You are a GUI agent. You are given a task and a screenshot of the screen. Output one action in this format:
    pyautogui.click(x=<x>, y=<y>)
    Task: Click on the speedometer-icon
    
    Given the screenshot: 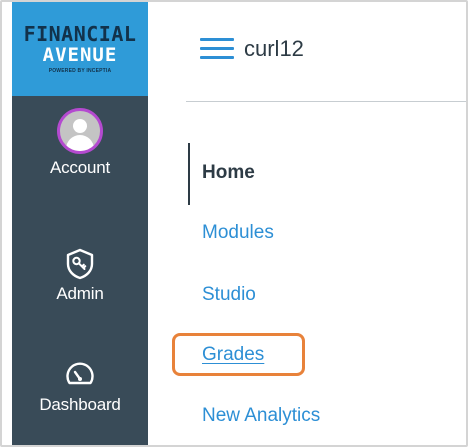 What is the action you would take?
    pyautogui.click(x=80, y=373)
    